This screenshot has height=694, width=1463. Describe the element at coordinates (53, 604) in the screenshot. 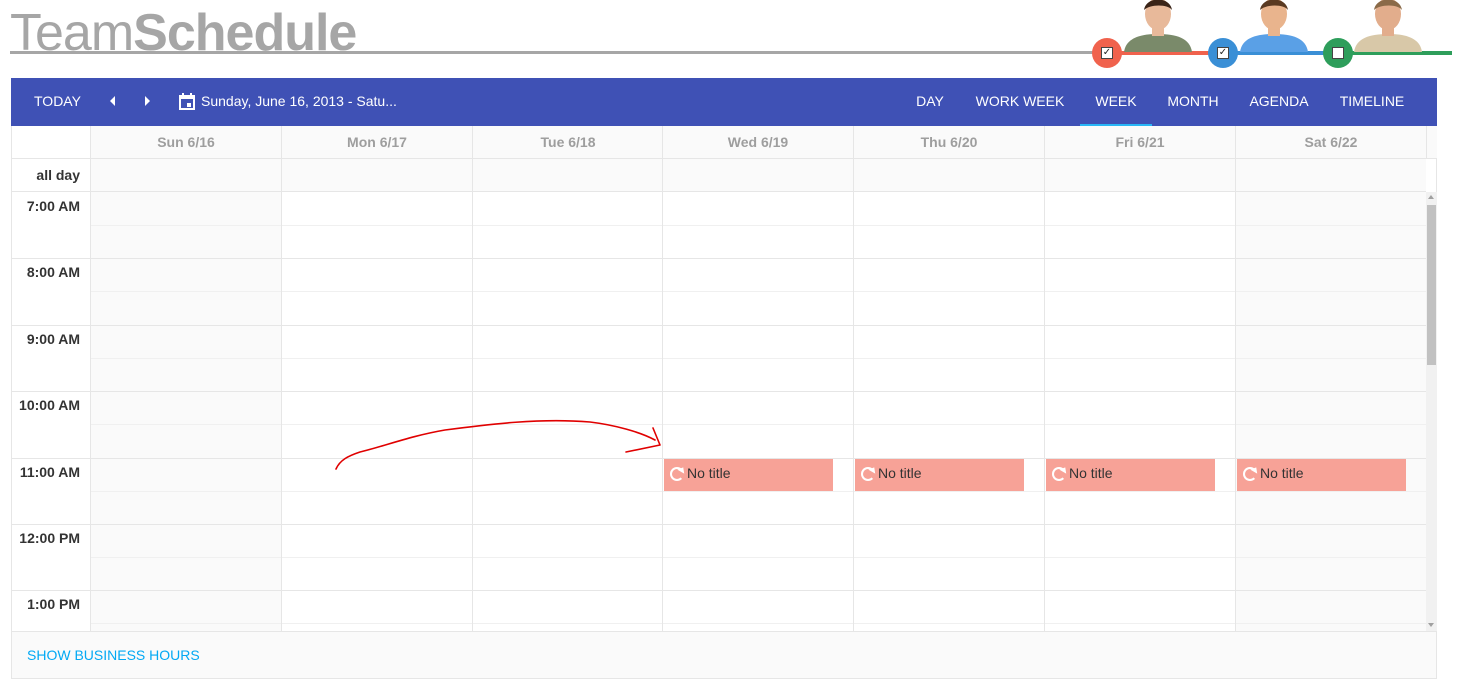

I see `time-label: 1:00 PM` at that location.